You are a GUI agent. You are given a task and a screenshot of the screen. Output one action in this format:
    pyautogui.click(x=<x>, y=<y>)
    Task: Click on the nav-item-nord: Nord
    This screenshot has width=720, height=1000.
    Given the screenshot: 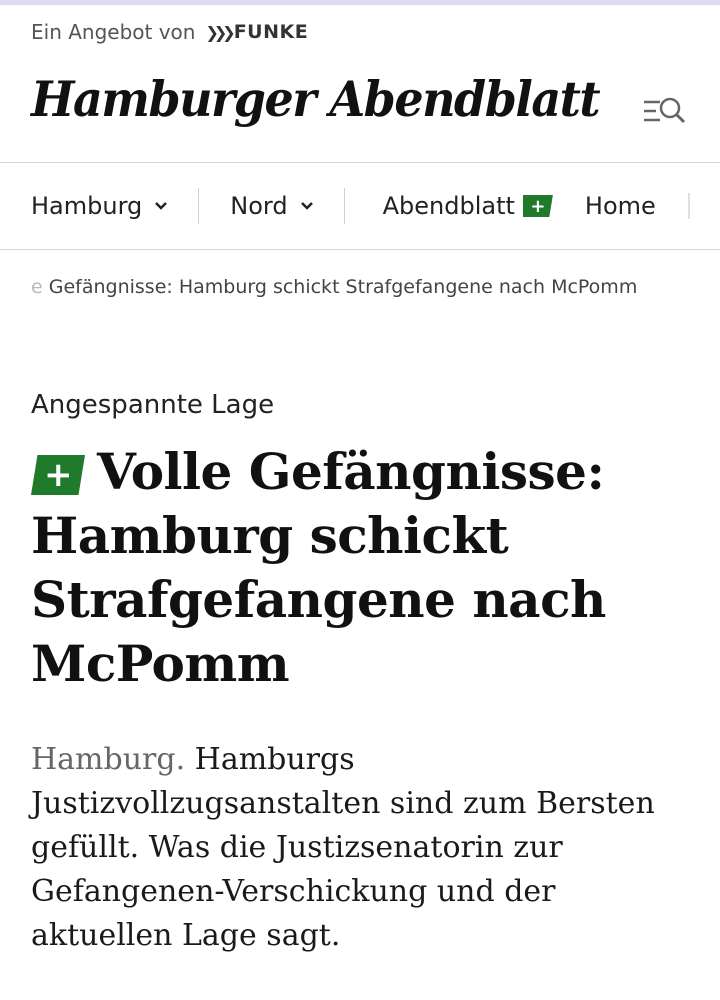 What is the action you would take?
    pyautogui.click(x=271, y=206)
    